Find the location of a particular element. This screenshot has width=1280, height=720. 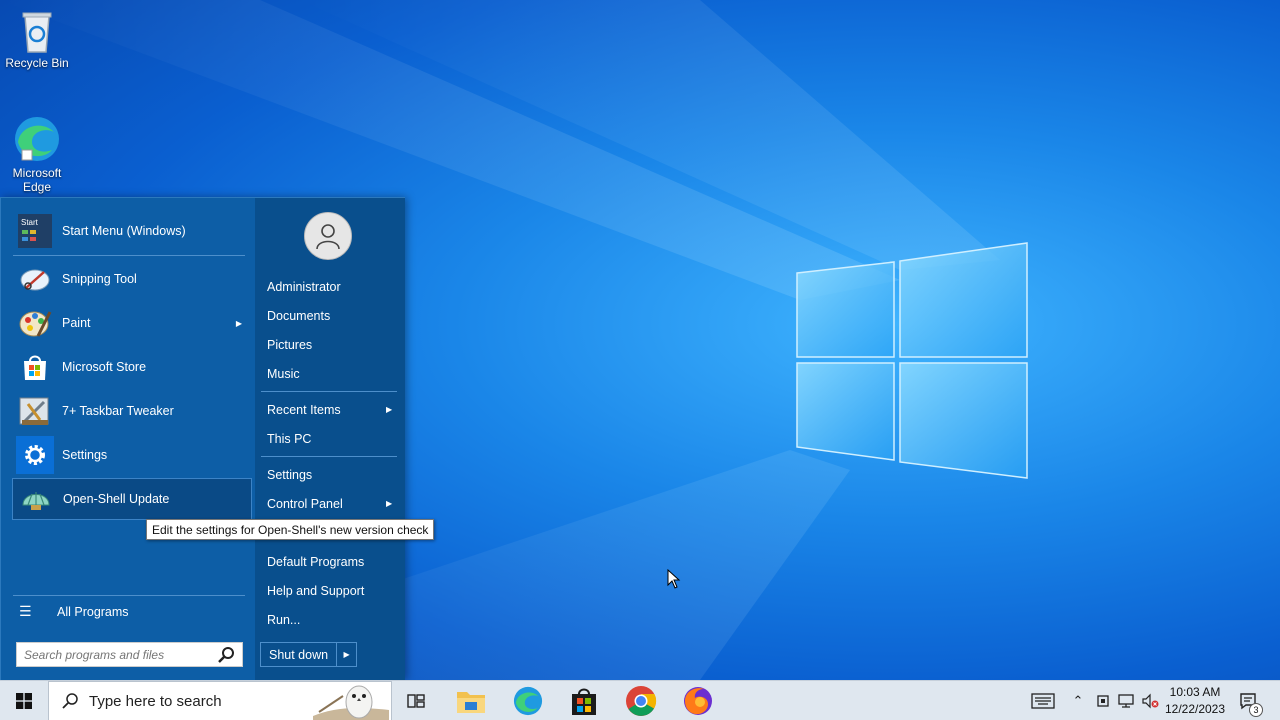

right-item-label: Settings is located at coordinates (290, 475).